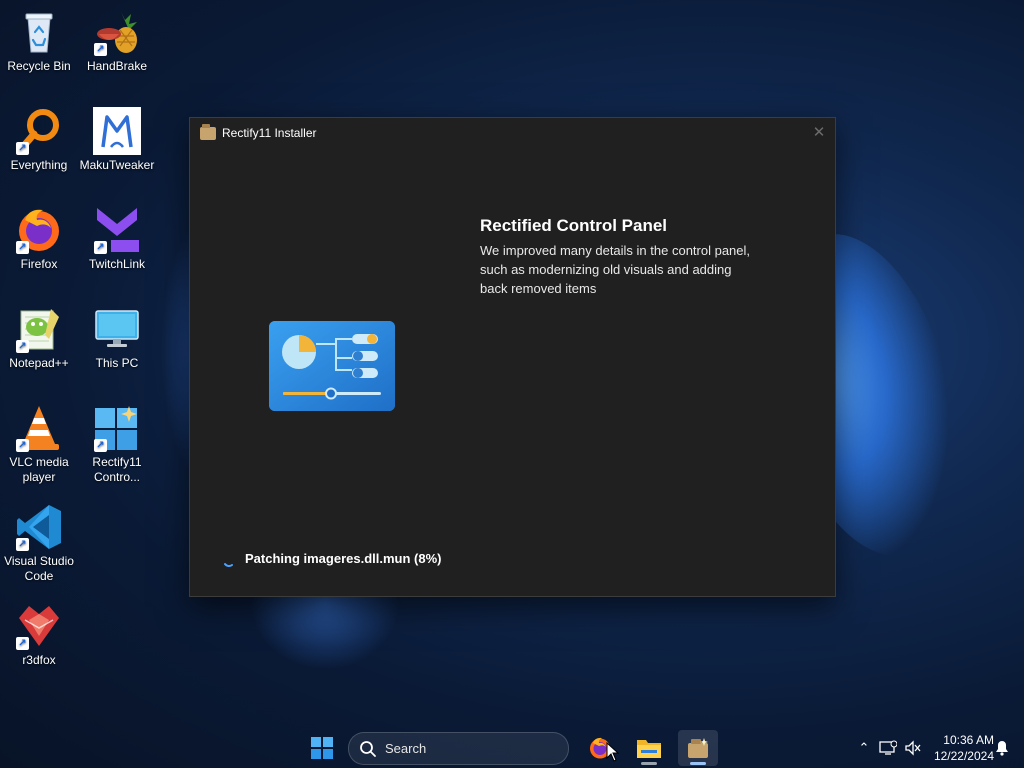  Describe the element at coordinates (613, 752) in the screenshot. I see `mouse-cursor-icon` at that location.